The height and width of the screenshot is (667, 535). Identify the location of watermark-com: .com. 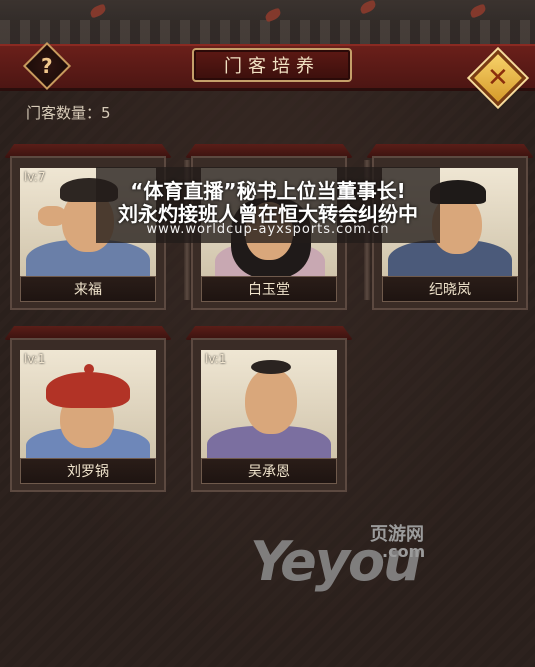
(404, 551).